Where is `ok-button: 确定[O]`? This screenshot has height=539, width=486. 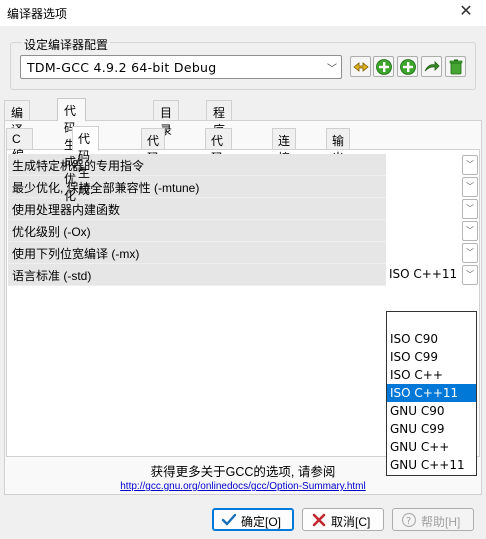 ok-button: 确定[O] is located at coordinates (253, 519).